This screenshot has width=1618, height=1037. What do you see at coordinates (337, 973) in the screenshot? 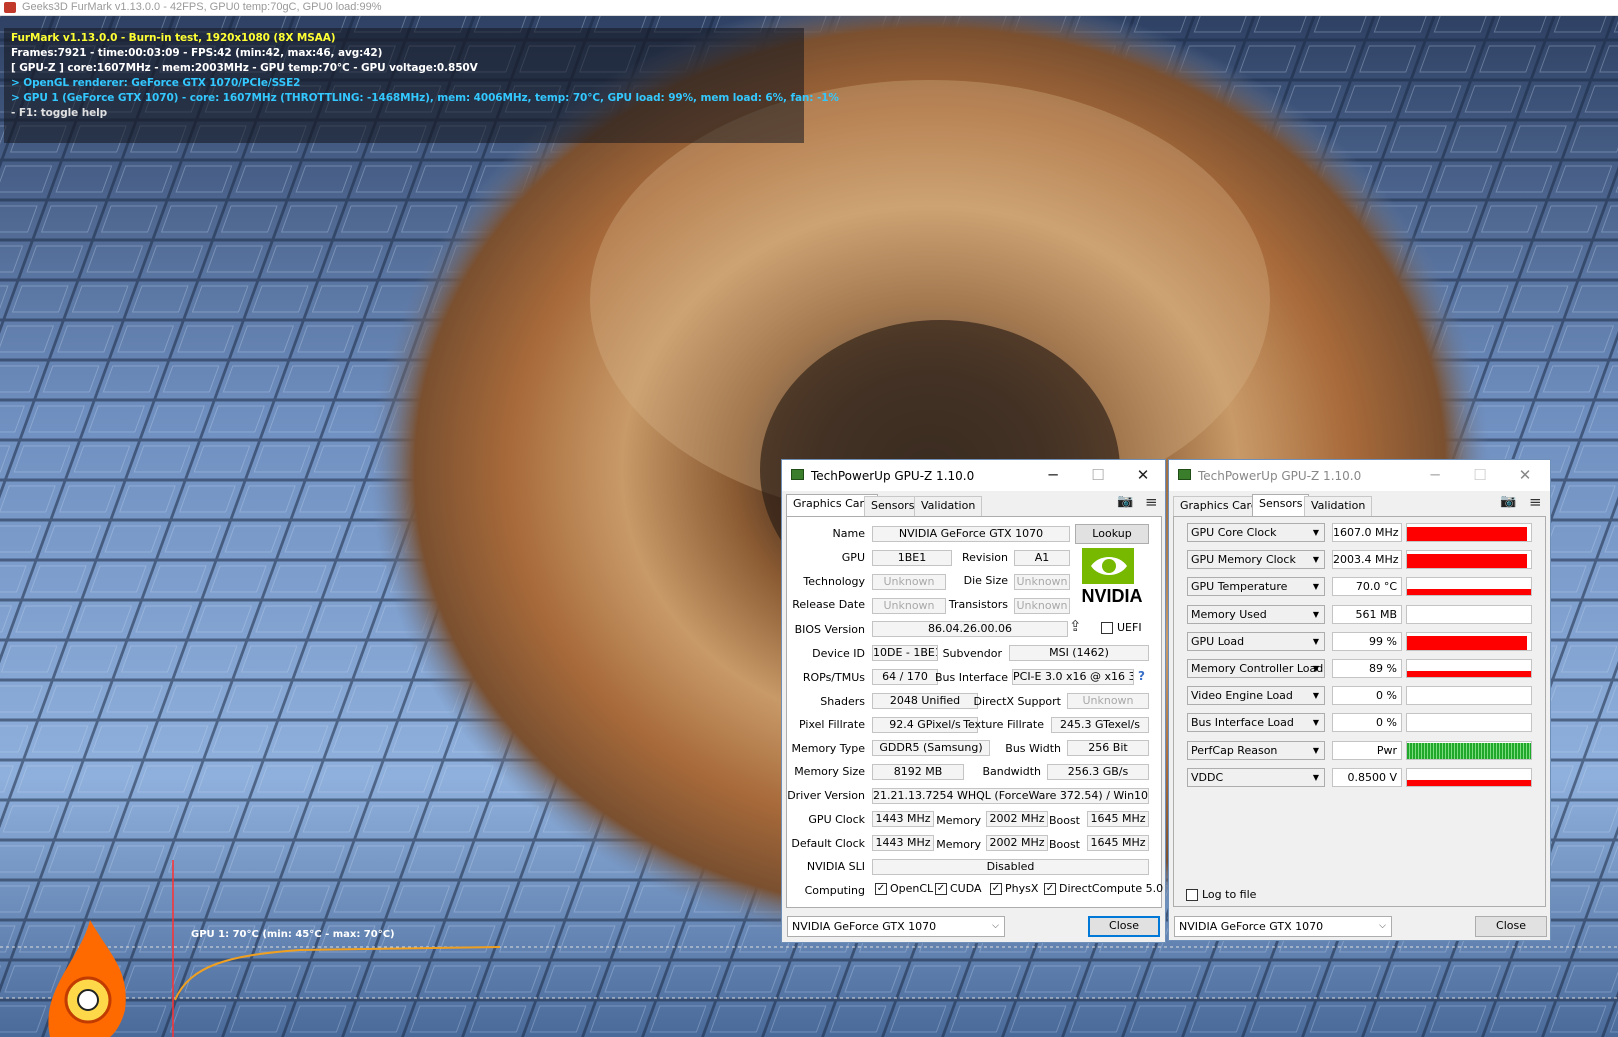
I see `temperature-curve` at bounding box center [337, 973].